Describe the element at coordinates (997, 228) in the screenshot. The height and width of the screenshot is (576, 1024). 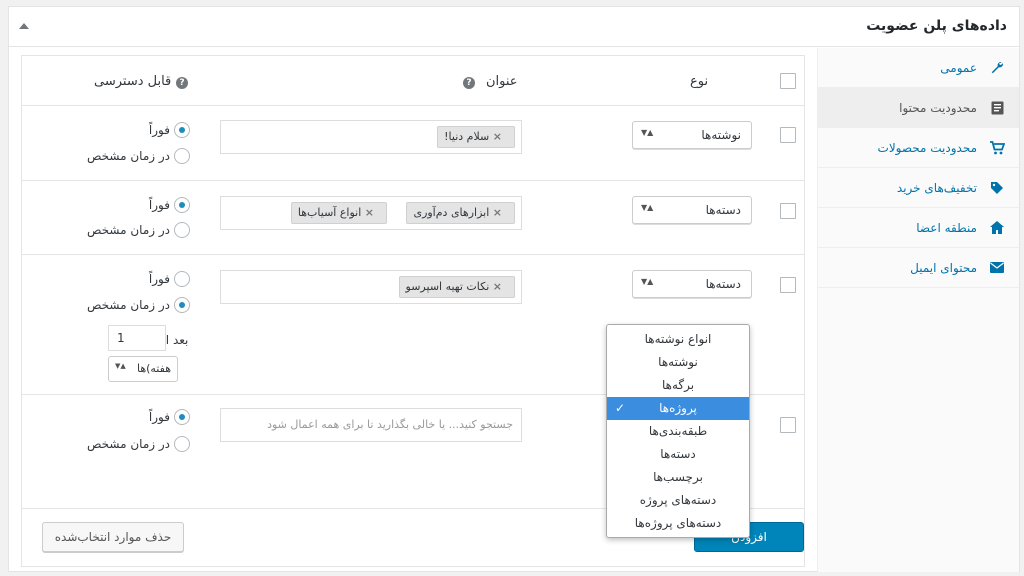
I see `home-icon` at that location.